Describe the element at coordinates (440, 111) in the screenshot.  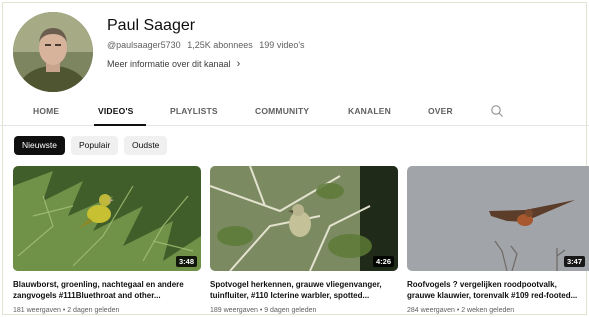
I see `tab-over: OVER` at that location.